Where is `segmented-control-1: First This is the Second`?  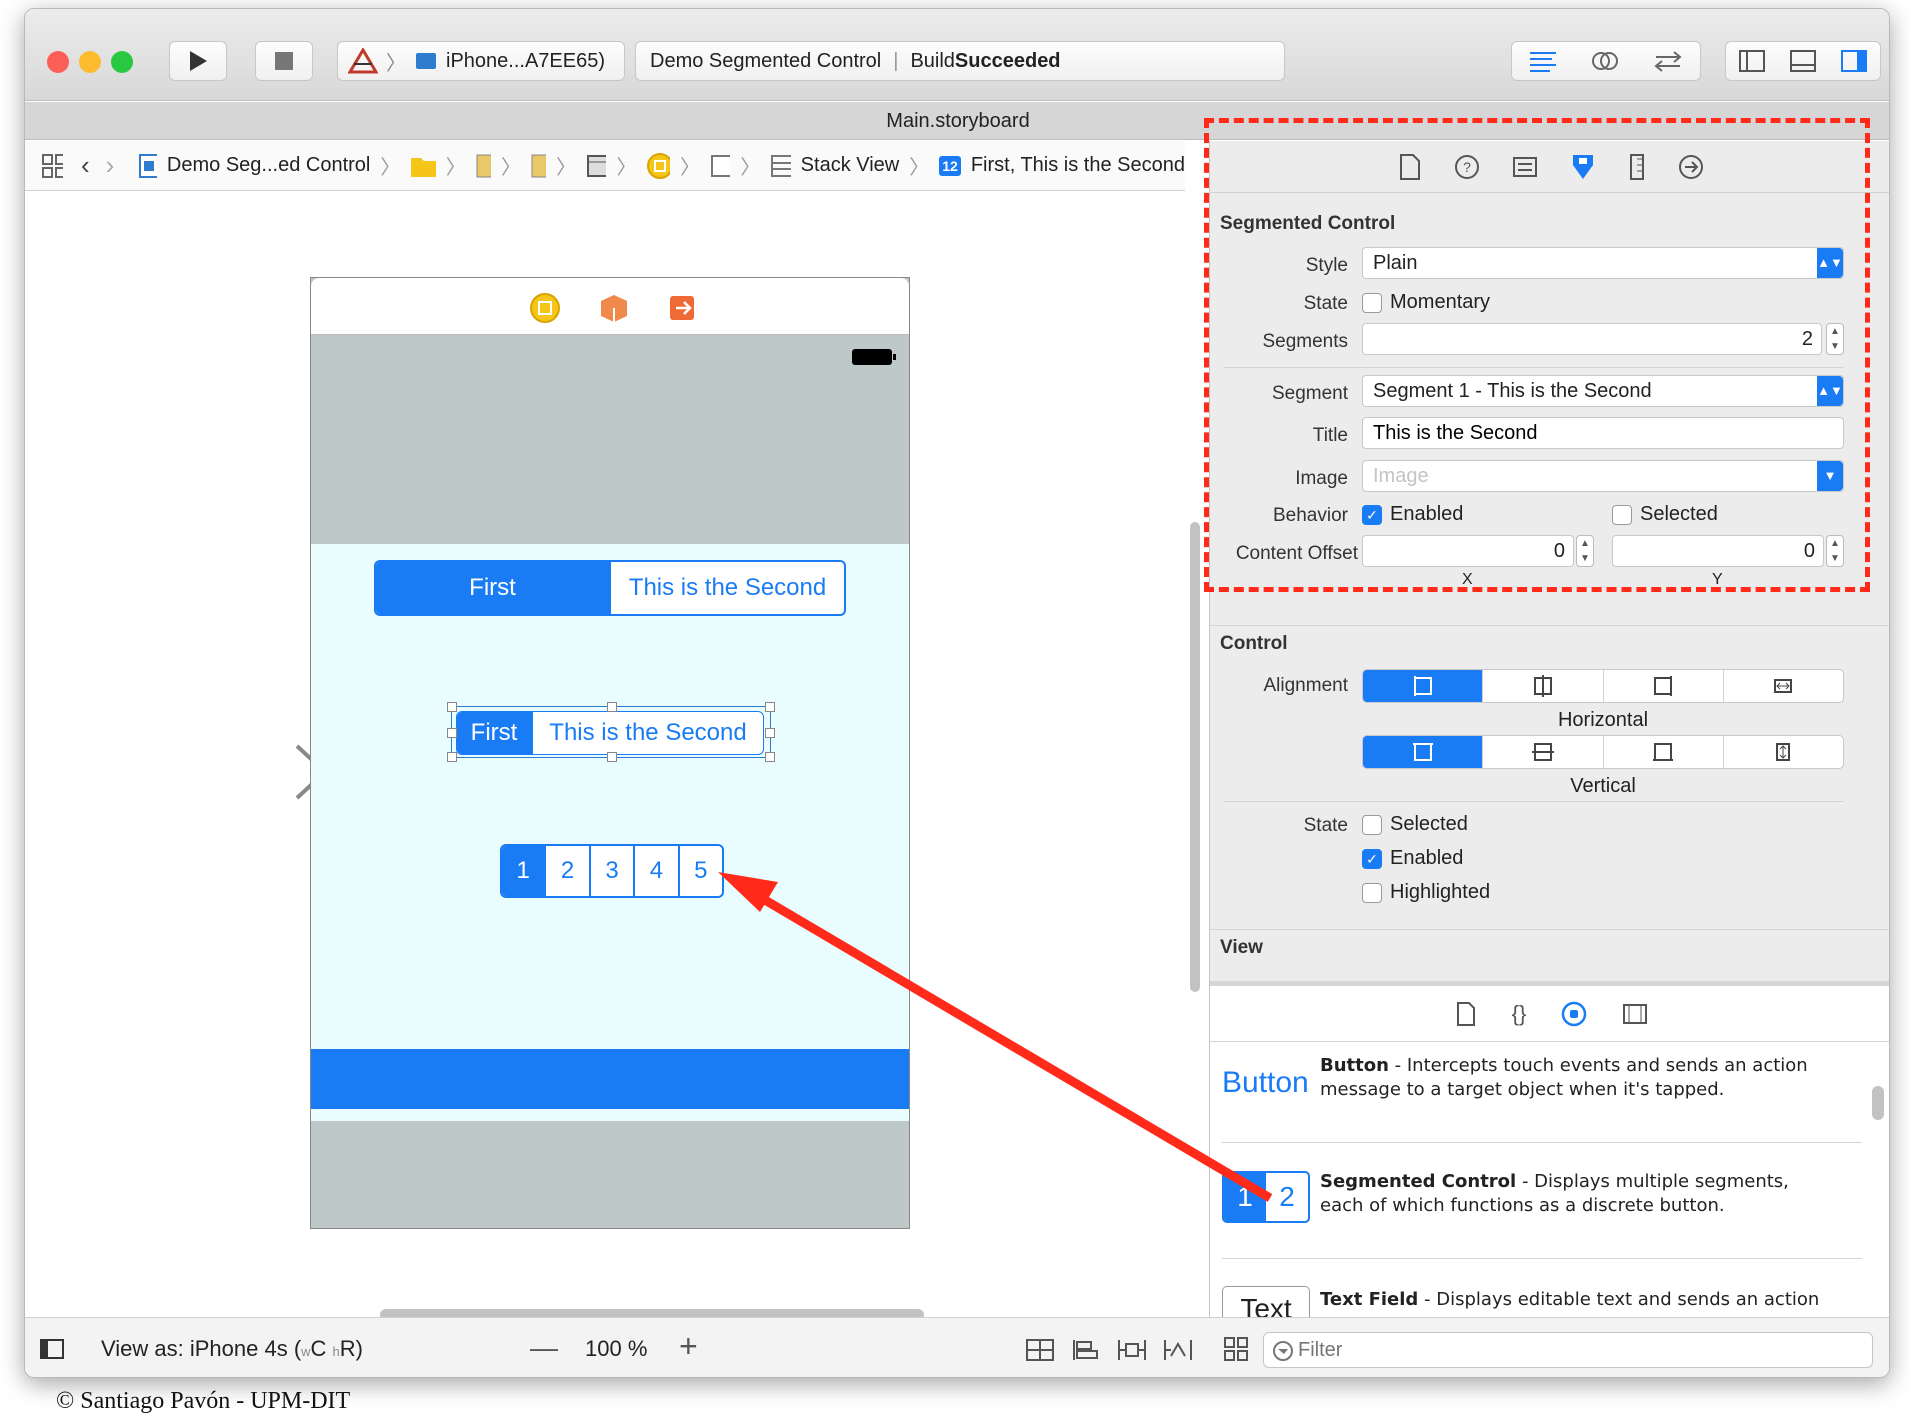 segmented-control-1: First This is the Second is located at coordinates (610, 588).